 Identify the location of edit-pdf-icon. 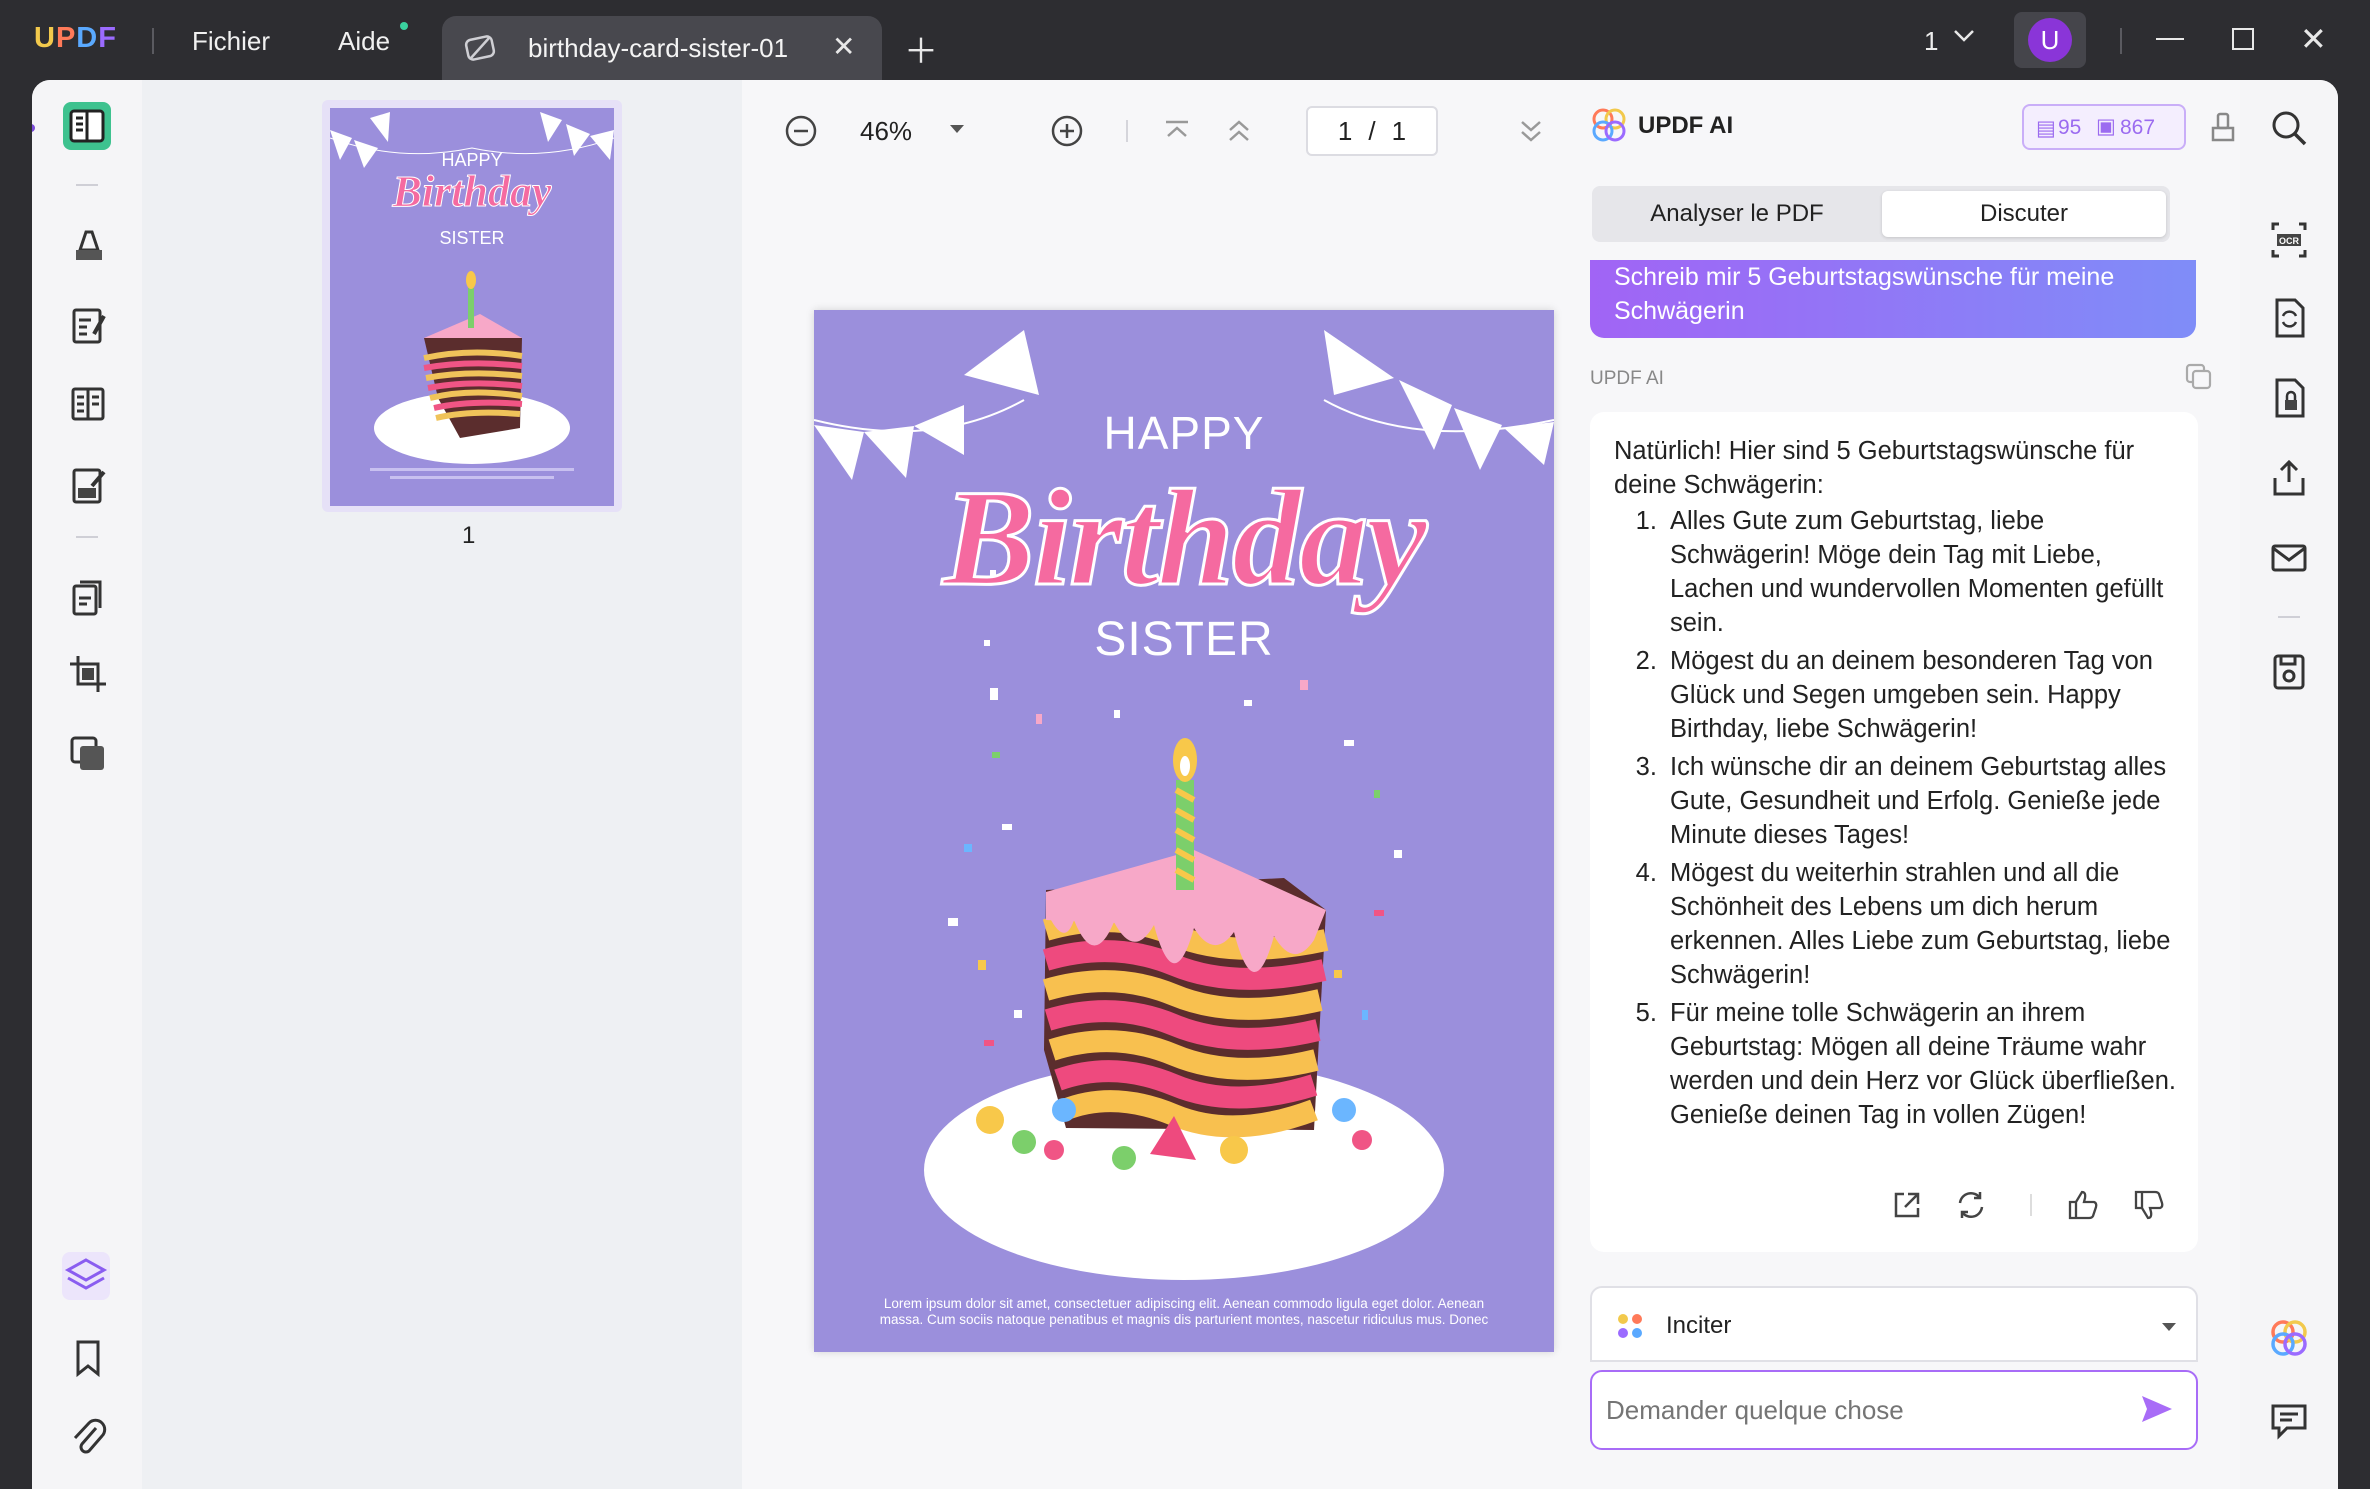
(88, 326).